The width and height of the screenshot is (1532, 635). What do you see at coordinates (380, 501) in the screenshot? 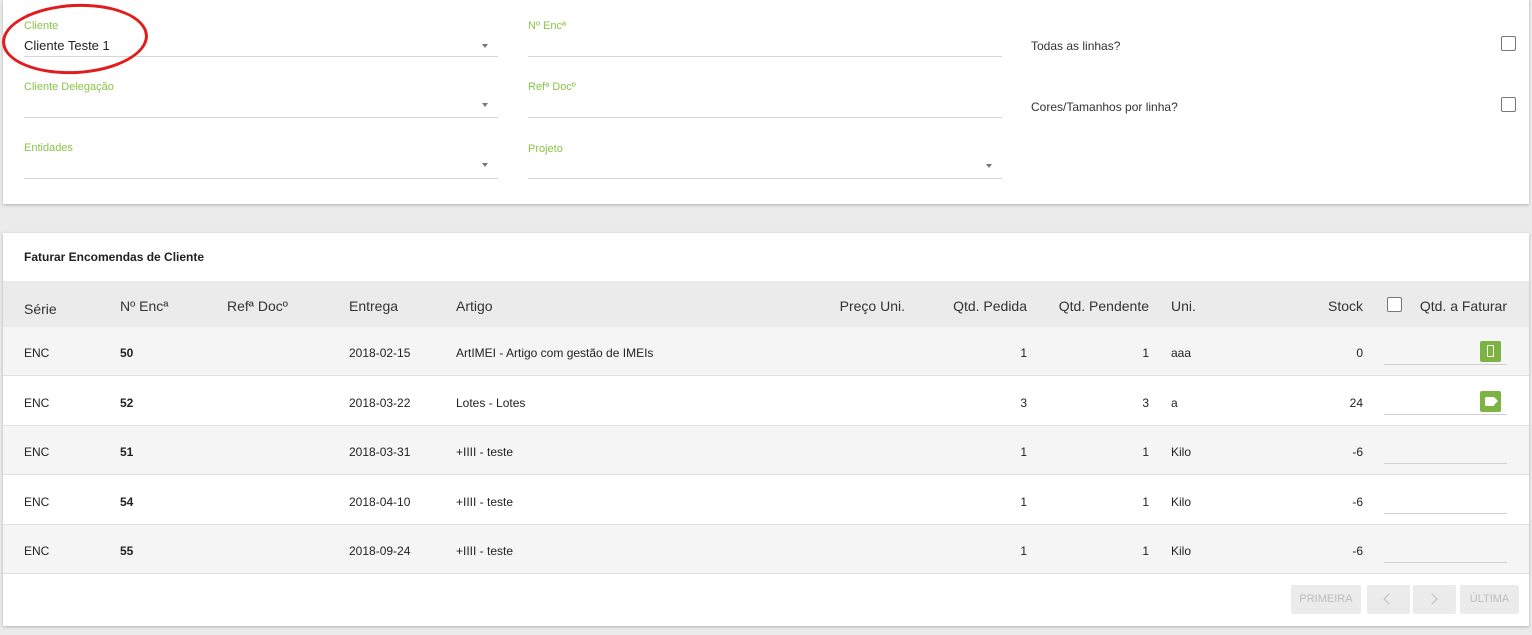
I see `cell-entrega: 2018-04-10` at bounding box center [380, 501].